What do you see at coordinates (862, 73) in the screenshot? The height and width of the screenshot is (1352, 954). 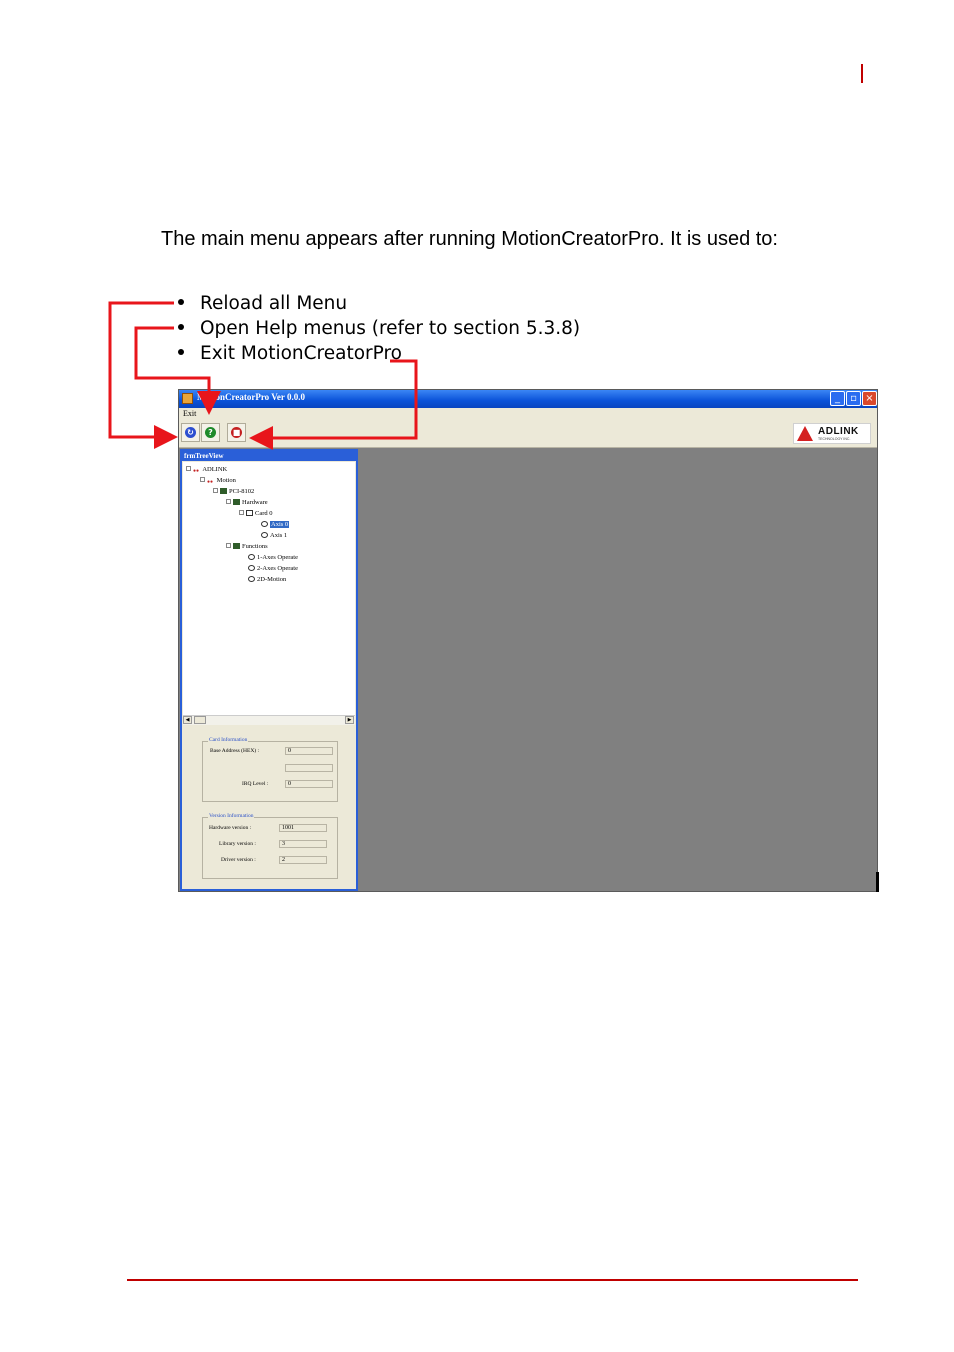 I see `header-marker` at bounding box center [862, 73].